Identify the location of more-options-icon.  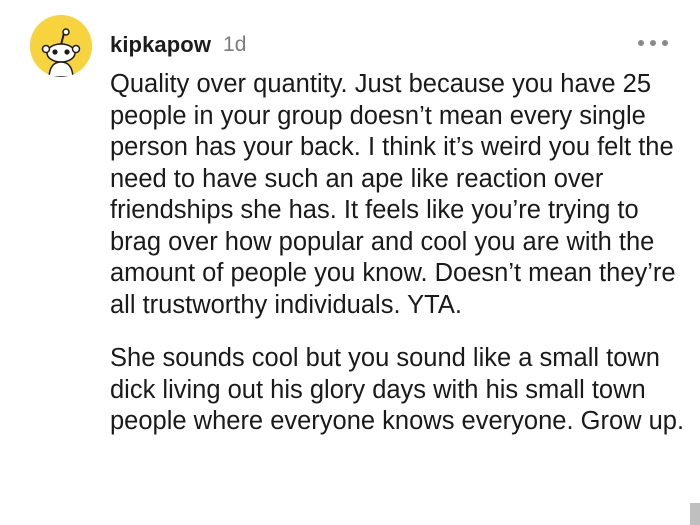
(653, 43).